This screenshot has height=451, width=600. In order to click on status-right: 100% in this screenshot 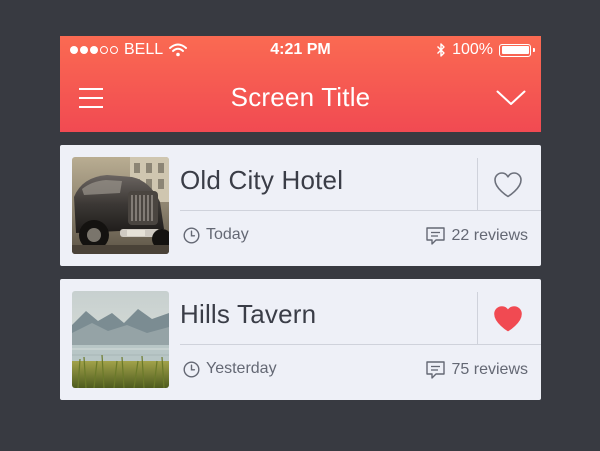, I will do `click(485, 50)`.